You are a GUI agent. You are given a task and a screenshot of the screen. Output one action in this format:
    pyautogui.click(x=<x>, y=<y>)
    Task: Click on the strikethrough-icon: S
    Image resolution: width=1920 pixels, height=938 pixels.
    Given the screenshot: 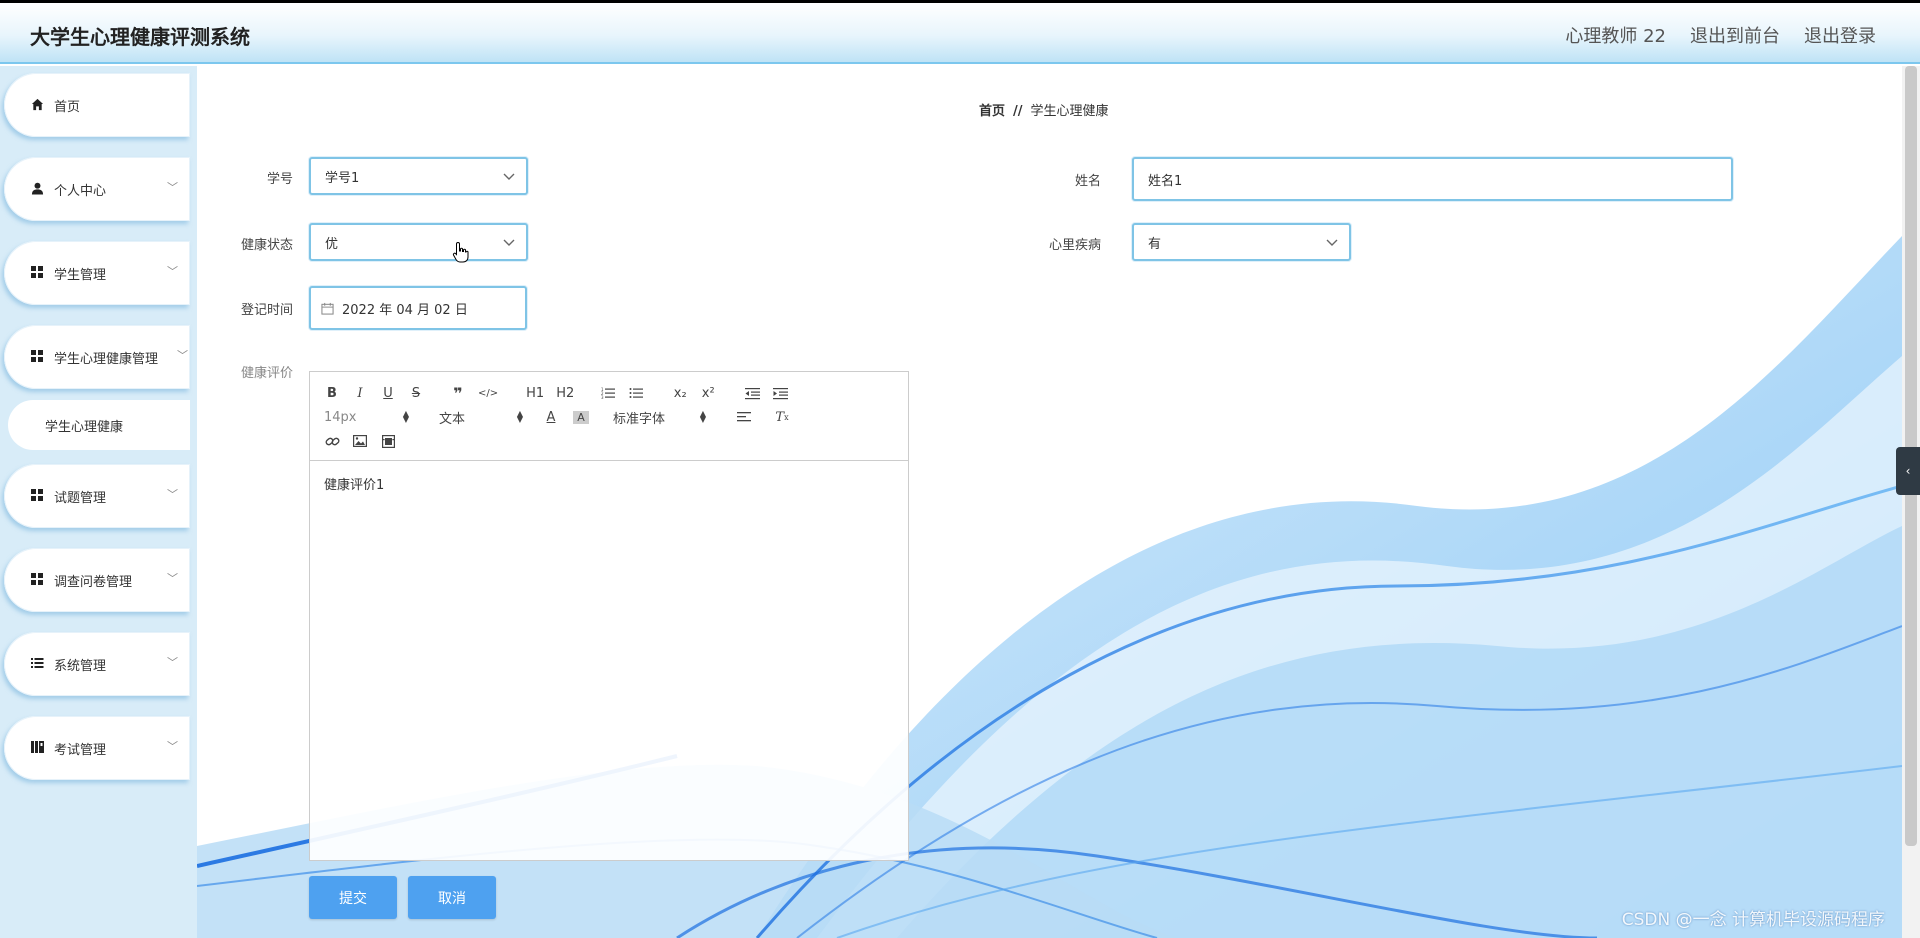 What is the action you would take?
    pyautogui.click(x=416, y=393)
    